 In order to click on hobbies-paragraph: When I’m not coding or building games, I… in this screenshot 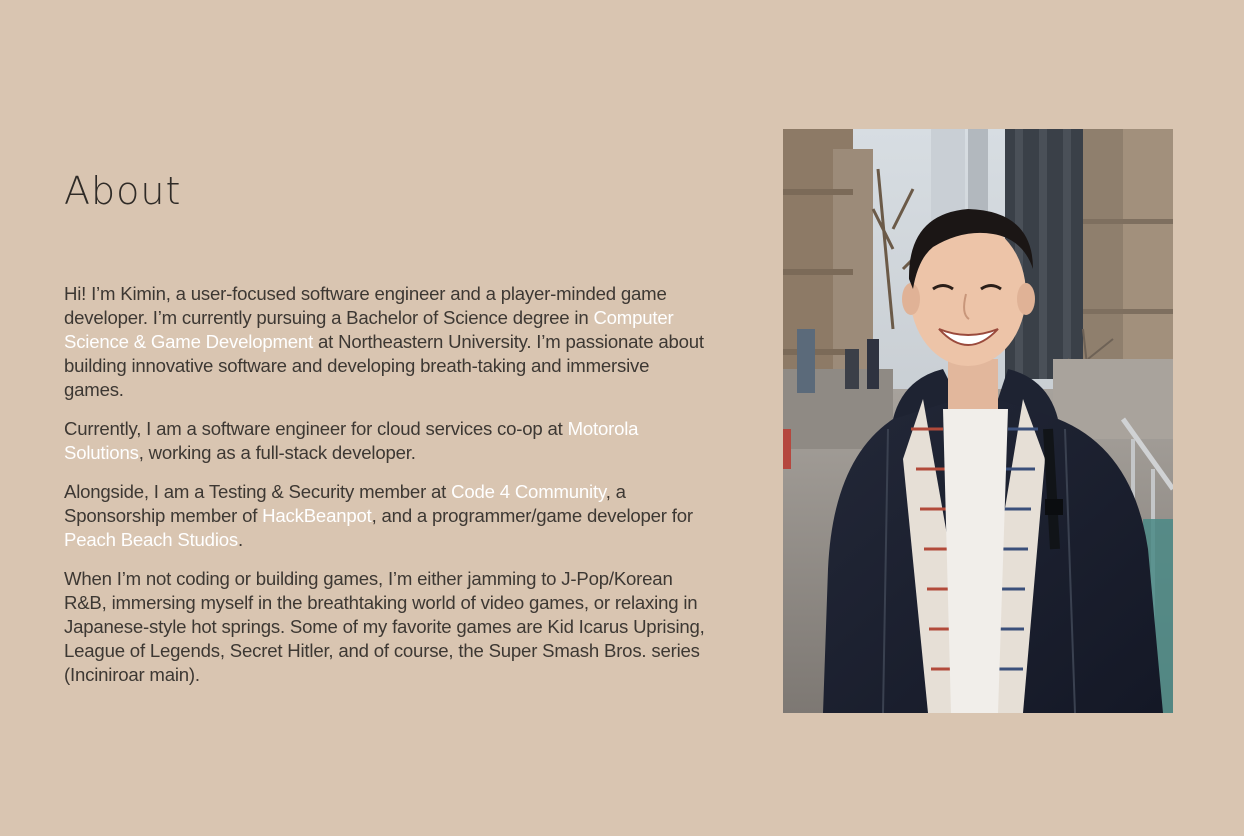, I will do `click(385, 627)`.